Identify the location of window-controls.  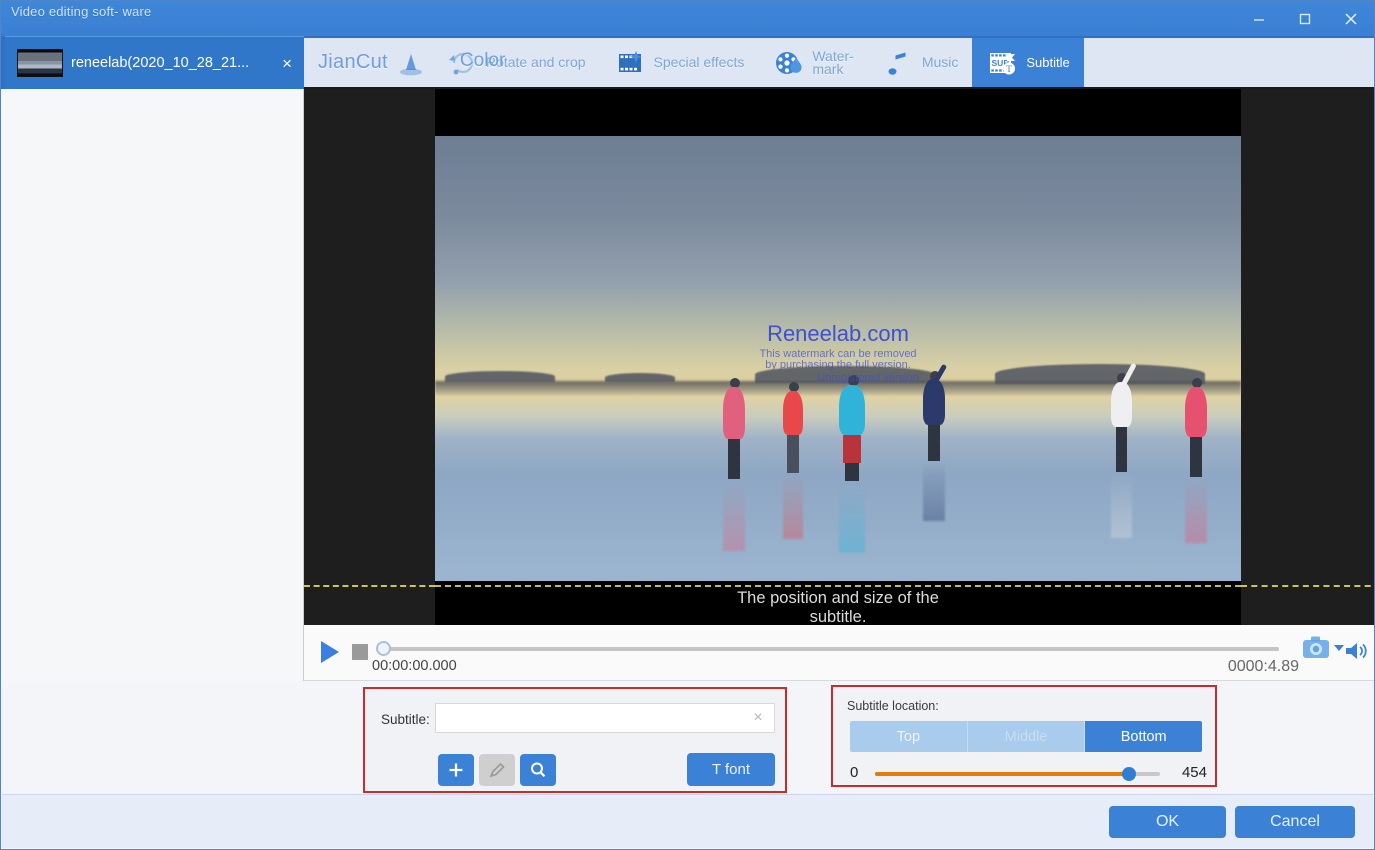
(1305, 18).